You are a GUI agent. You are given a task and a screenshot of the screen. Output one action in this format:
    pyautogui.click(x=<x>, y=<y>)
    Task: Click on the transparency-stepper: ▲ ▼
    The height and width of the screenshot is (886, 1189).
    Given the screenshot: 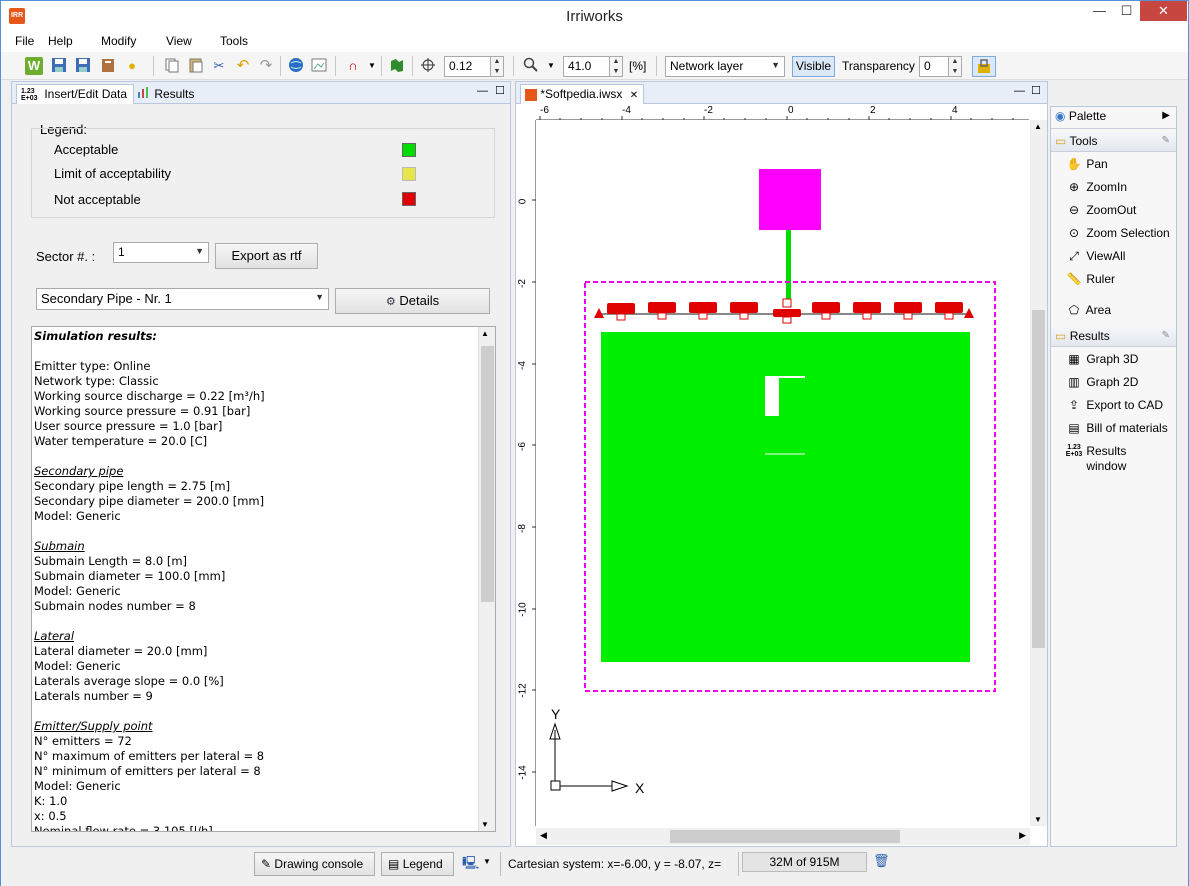 What is the action you would take?
    pyautogui.click(x=955, y=66)
    